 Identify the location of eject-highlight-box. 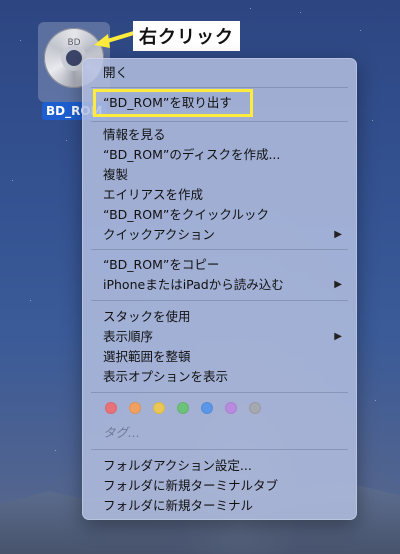
(173, 103).